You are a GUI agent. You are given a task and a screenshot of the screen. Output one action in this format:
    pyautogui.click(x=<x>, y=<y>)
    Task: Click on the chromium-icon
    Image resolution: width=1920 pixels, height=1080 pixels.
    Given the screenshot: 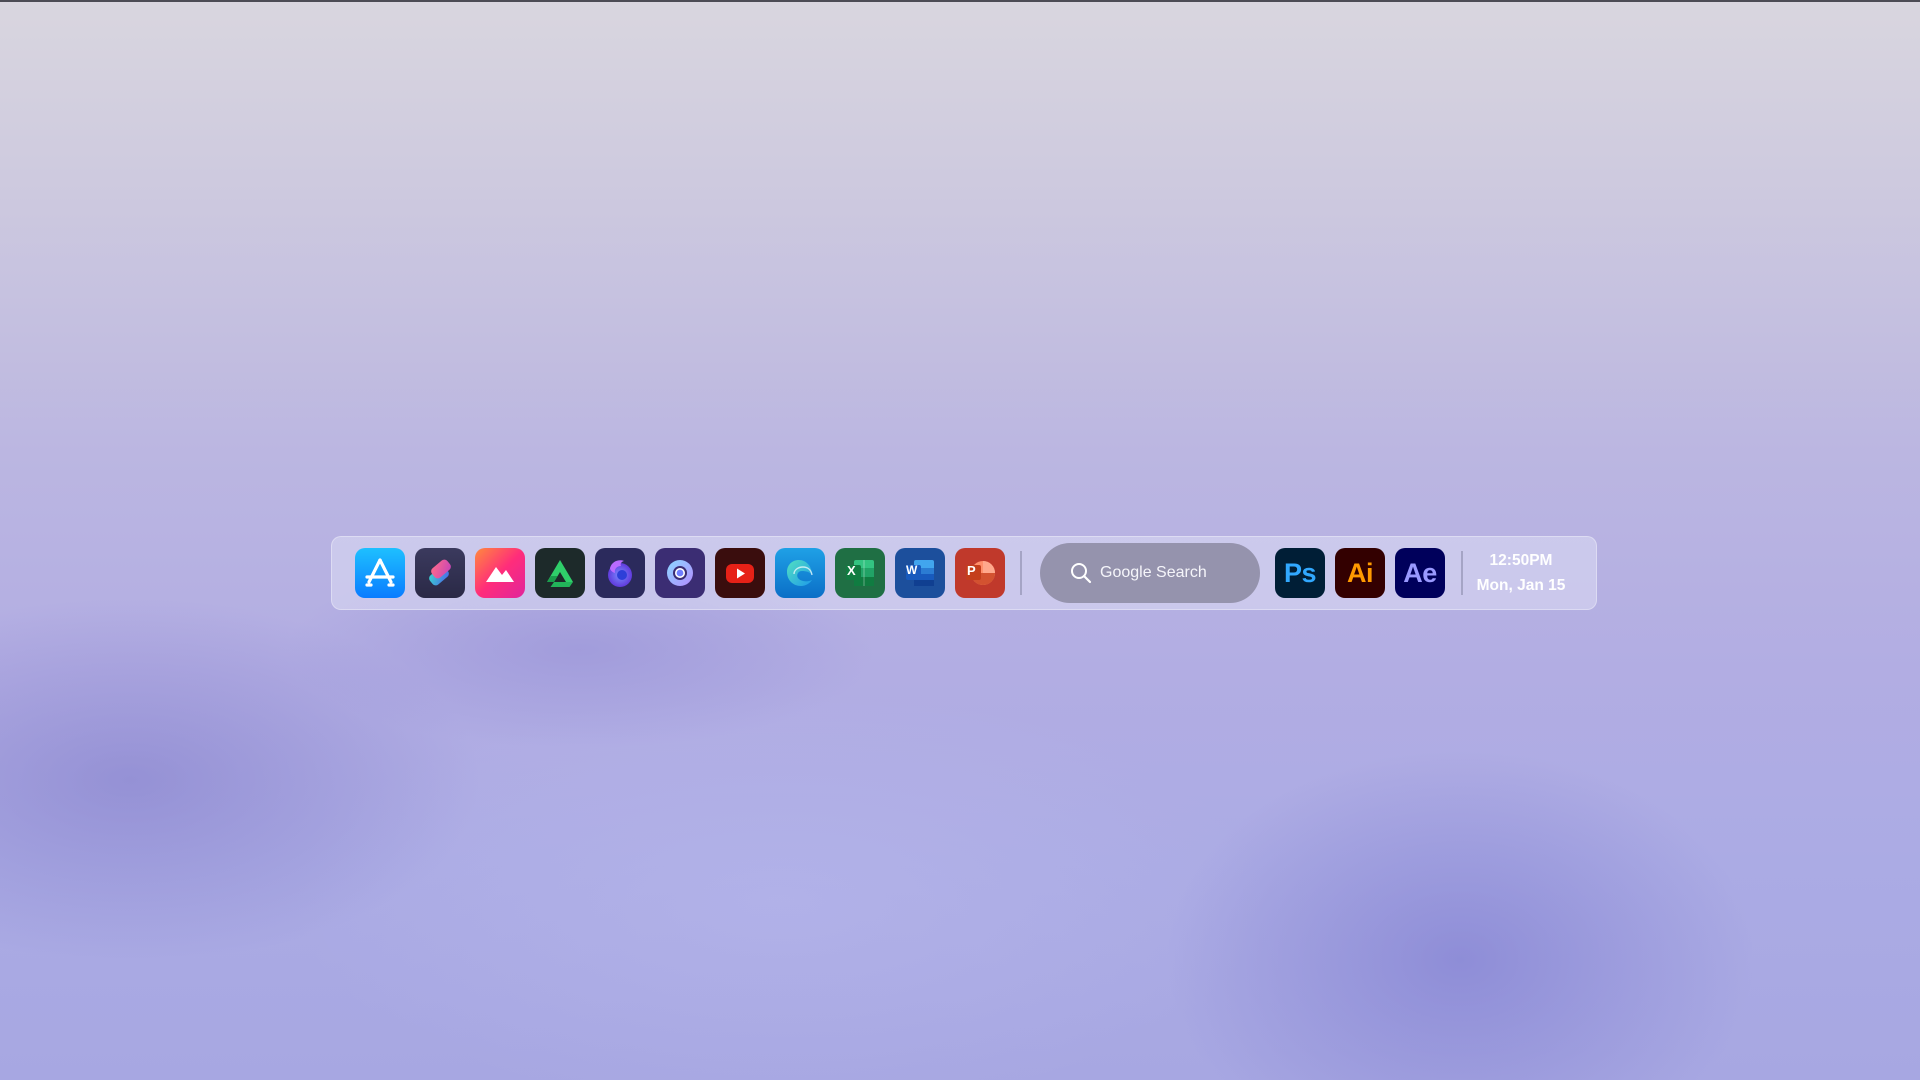 What is the action you would take?
    pyautogui.click(x=680, y=573)
    